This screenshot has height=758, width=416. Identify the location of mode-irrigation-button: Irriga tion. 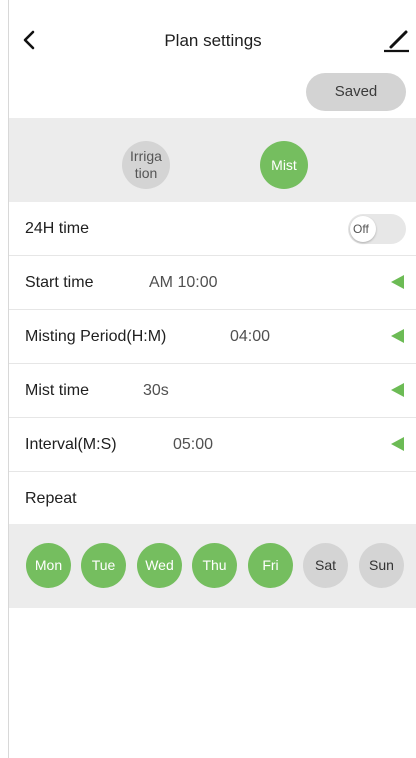
(146, 165).